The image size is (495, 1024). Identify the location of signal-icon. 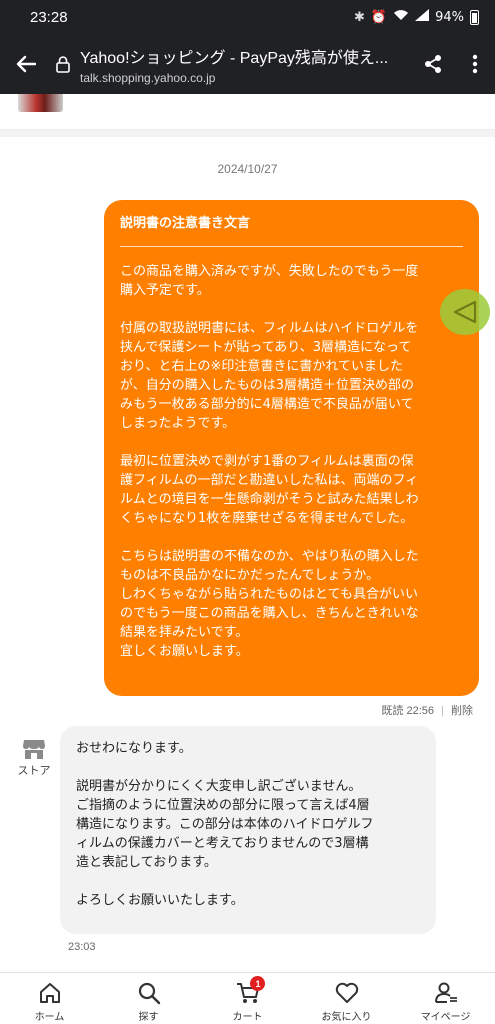
(422, 17).